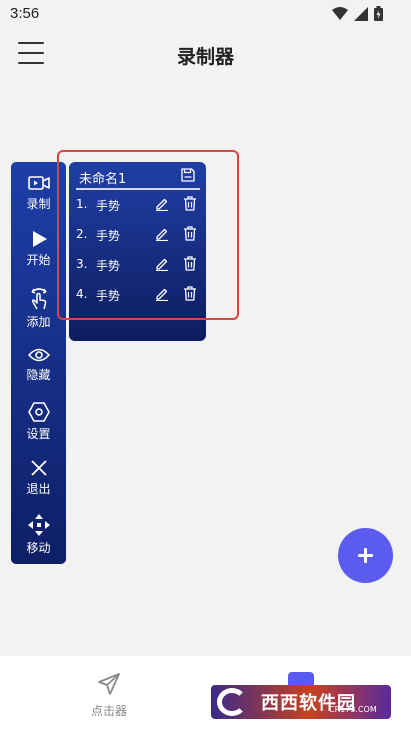 This screenshot has height=731, width=411. Describe the element at coordinates (38, 412) in the screenshot. I see `gear-hexagon-icon` at that location.